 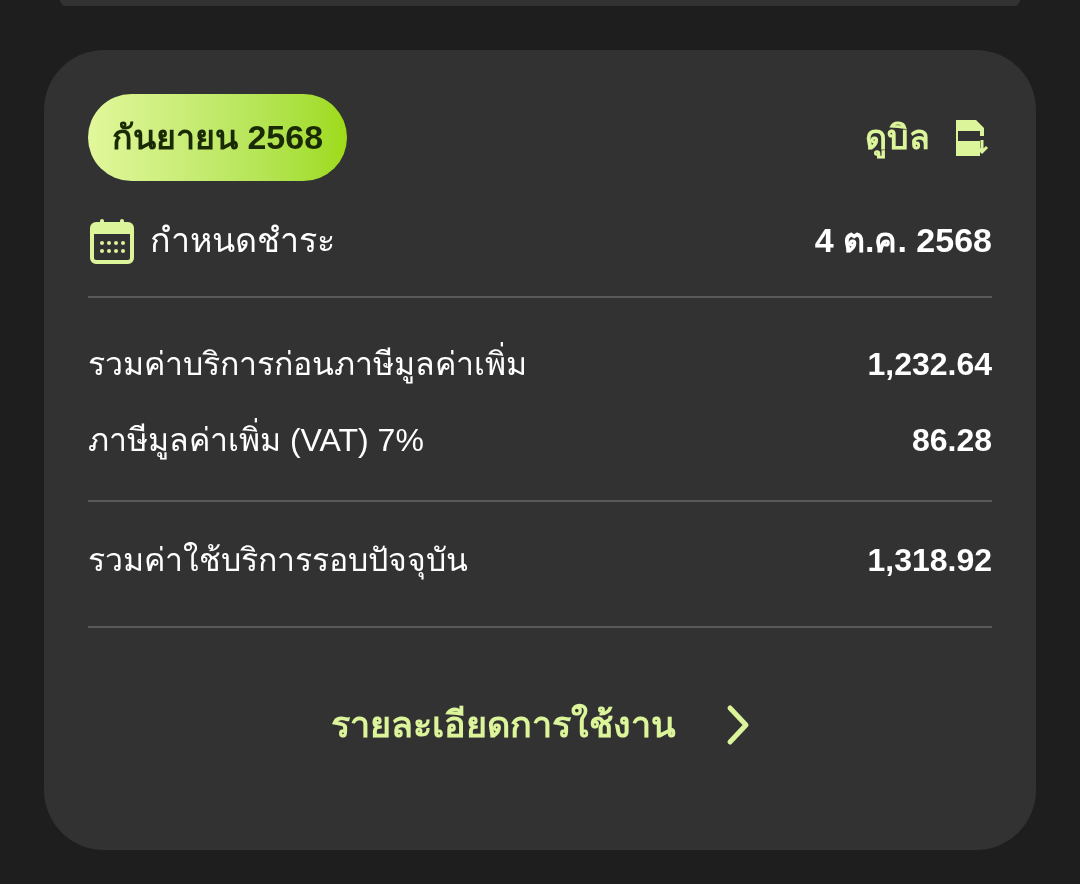 I want to click on charge-amount: 1,232.64, so click(x=929, y=364).